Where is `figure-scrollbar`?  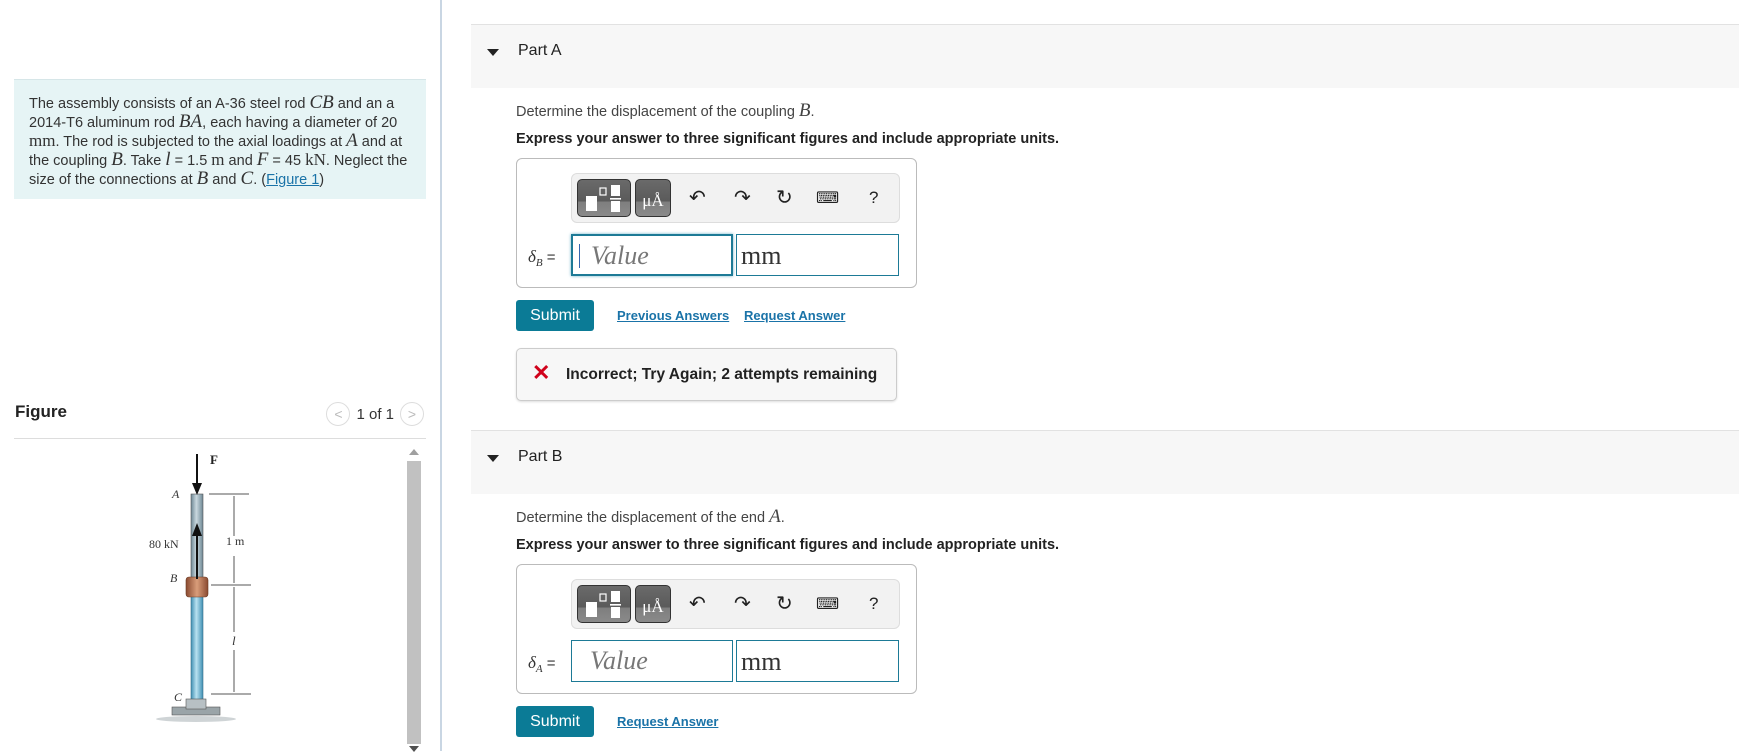 figure-scrollbar is located at coordinates (414, 598).